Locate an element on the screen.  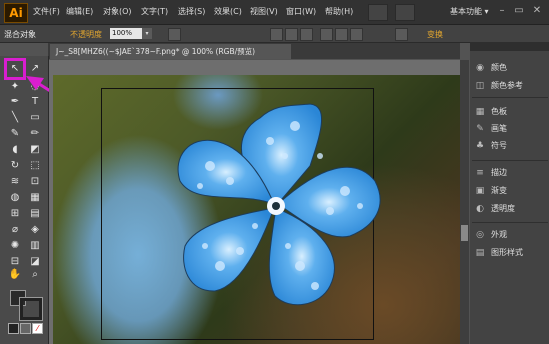
color-icon: ◉ is located at coordinates (480, 68).